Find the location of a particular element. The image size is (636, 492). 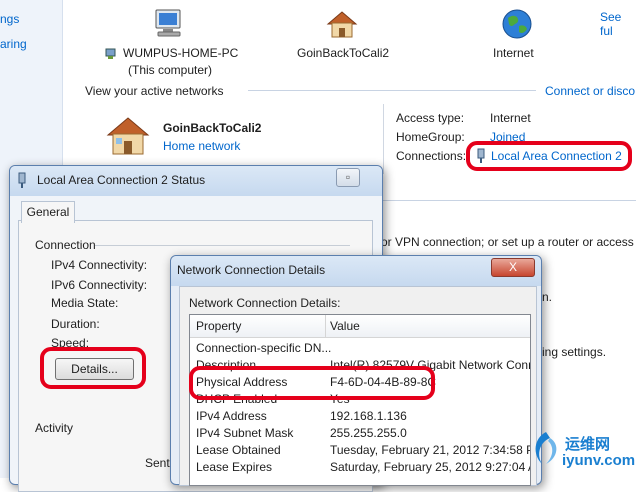

column-header-property: Property is located at coordinates (218, 326).